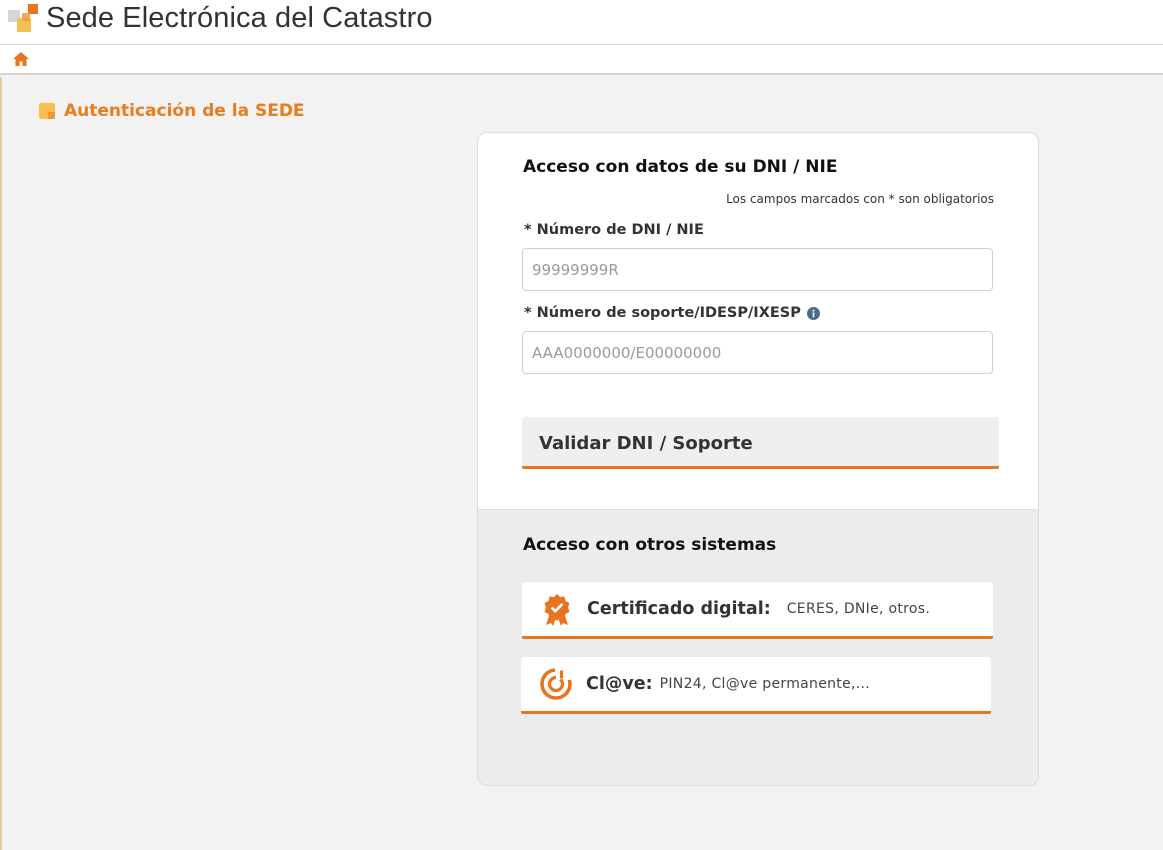  What do you see at coordinates (813, 313) in the screenshot?
I see `info-icon` at bounding box center [813, 313].